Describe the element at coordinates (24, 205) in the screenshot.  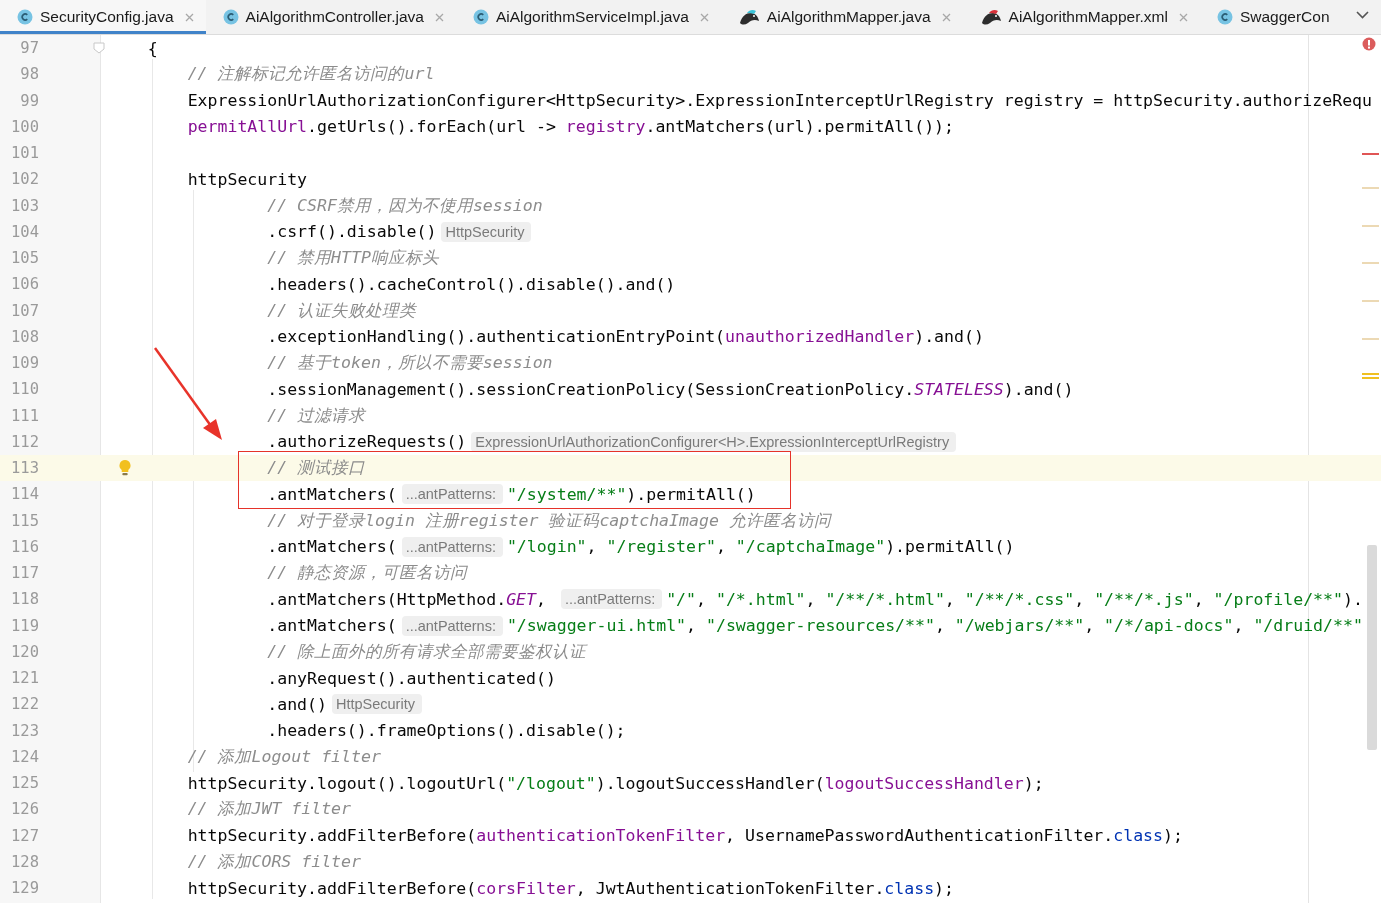
I see `line-number: 103` at that location.